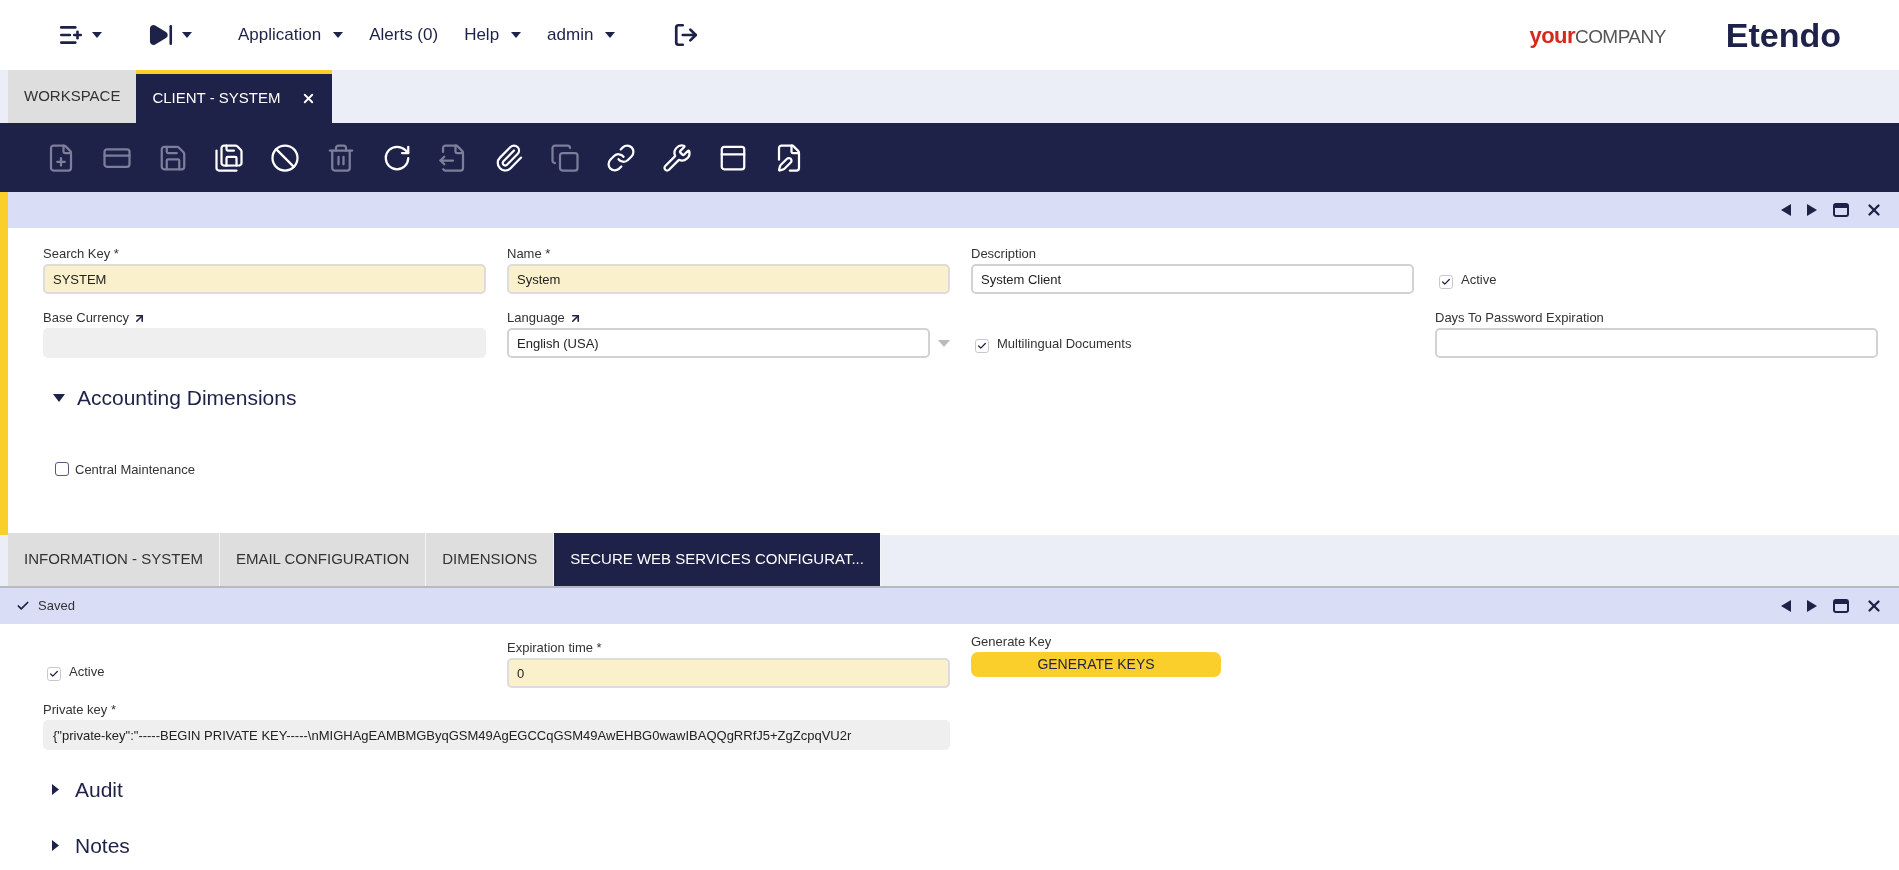 Image resolution: width=1899 pixels, height=870 pixels. Describe the element at coordinates (404, 35) in the screenshot. I see `top-menu-item: Alerts (0)` at that location.